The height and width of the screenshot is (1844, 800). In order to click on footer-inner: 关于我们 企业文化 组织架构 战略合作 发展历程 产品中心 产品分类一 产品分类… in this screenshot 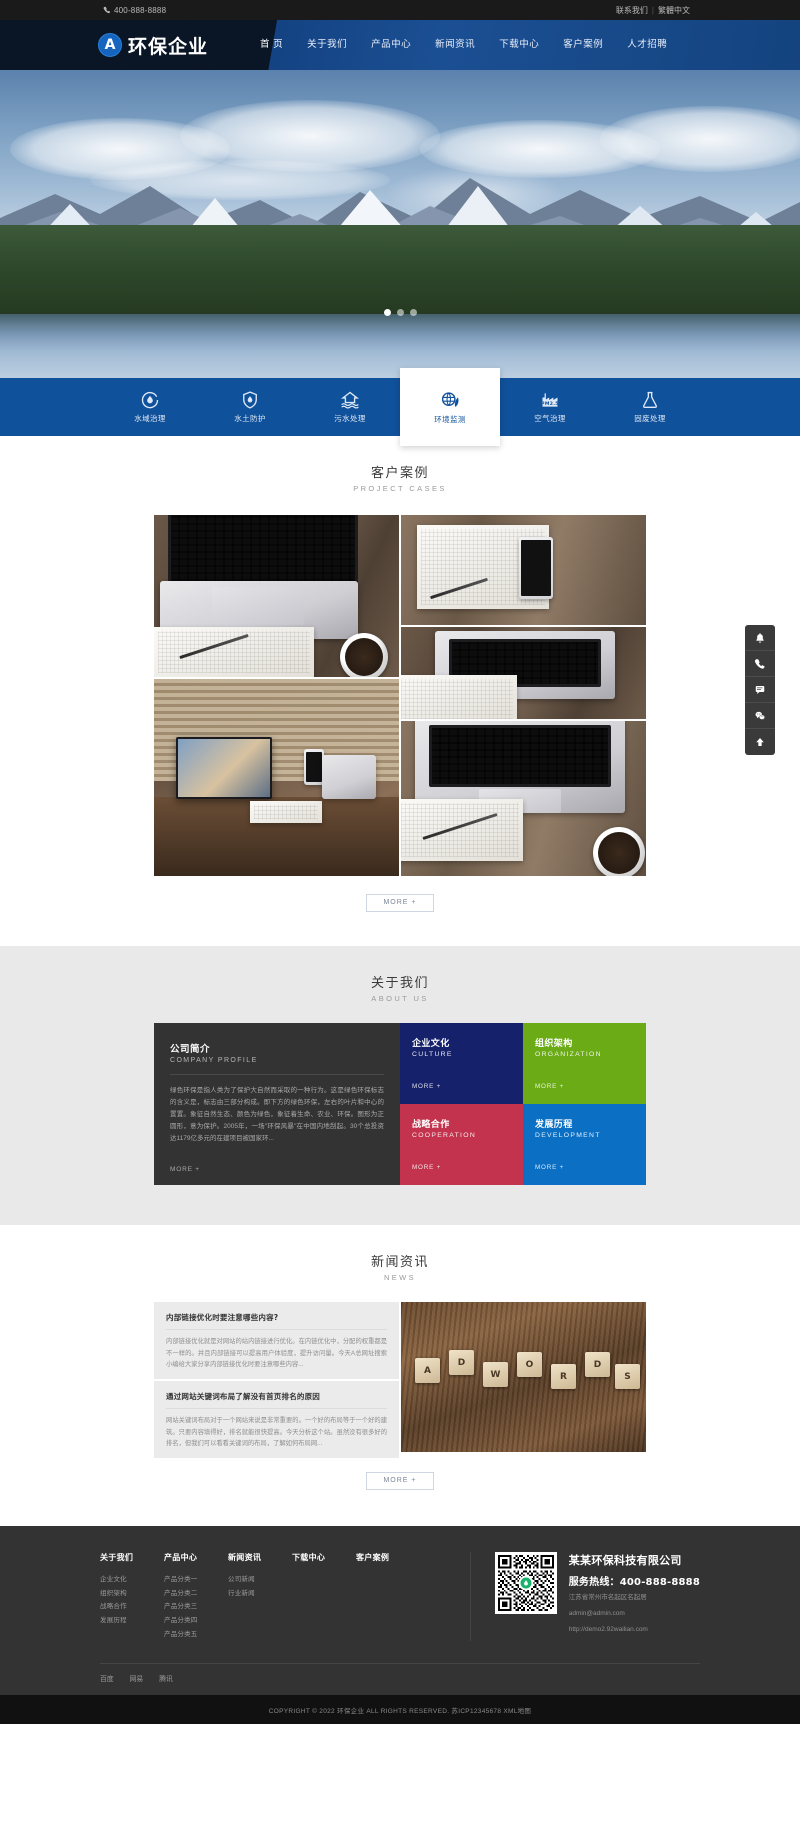, I will do `click(400, 1597)`.